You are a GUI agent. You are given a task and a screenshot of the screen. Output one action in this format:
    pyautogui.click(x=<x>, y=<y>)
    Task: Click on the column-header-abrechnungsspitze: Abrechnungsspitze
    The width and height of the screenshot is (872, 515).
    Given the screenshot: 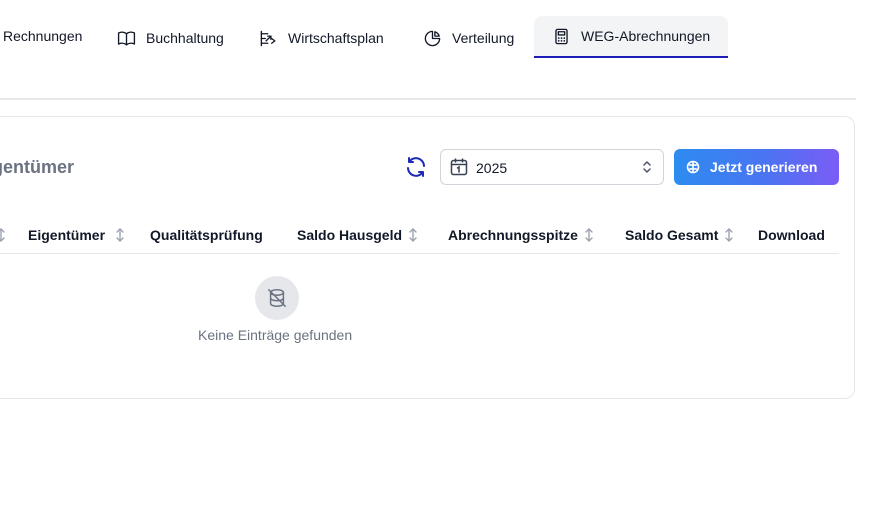 What is the action you would take?
    pyautogui.click(x=521, y=235)
    